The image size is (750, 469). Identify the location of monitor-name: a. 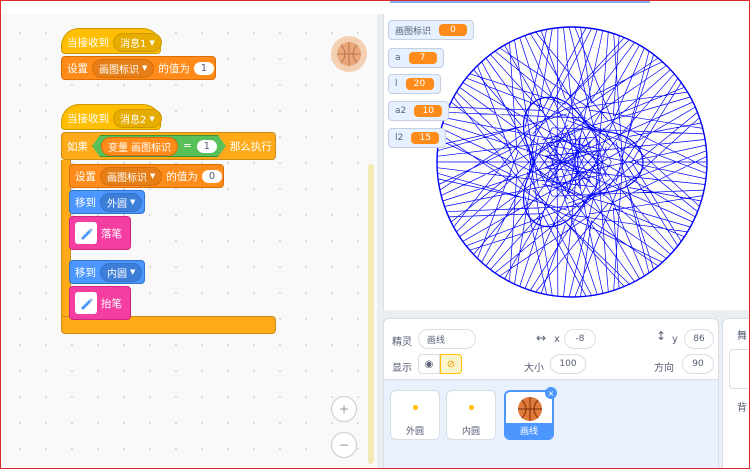
(398, 58).